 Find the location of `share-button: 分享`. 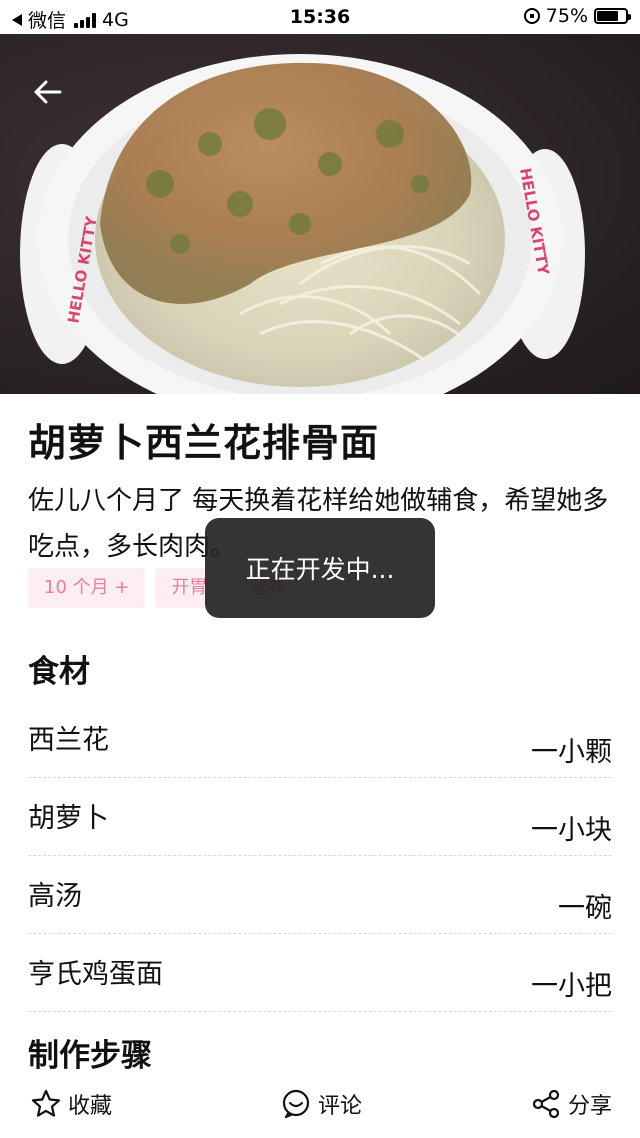

share-button: 分享 is located at coordinates (571, 1104).